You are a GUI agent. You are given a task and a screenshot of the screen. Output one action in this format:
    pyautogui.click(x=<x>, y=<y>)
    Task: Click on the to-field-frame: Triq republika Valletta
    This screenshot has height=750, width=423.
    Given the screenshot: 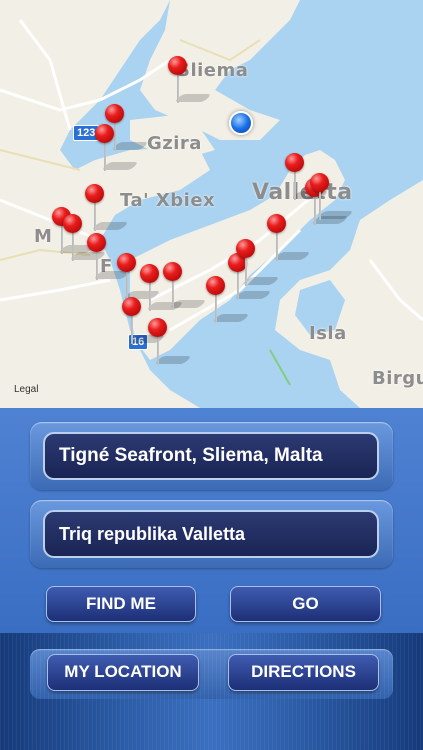 What is the action you would take?
    pyautogui.click(x=211, y=534)
    